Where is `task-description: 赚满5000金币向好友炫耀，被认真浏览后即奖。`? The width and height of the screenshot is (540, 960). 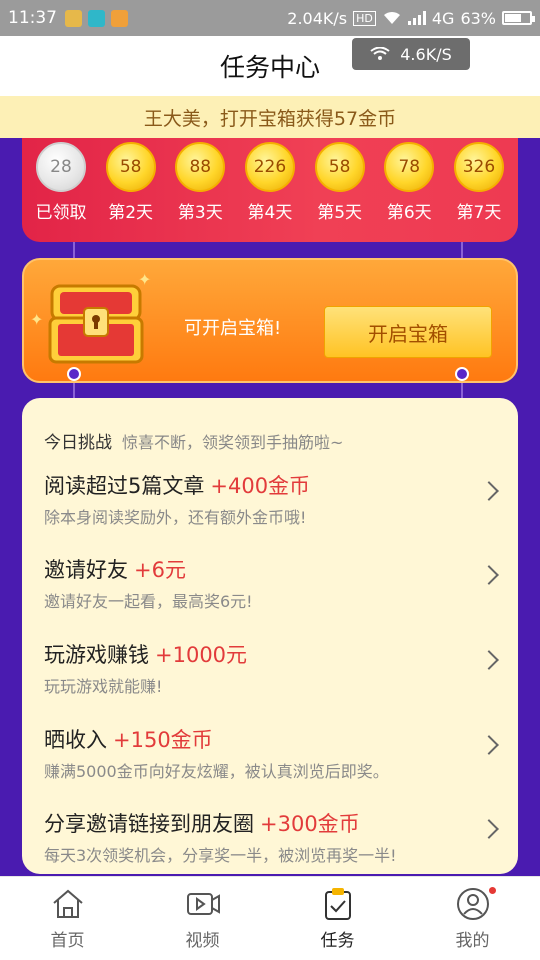
task-description: 赚满5000金币向好友炫耀，被认真浏览后即奖。 is located at coordinates (216, 771).